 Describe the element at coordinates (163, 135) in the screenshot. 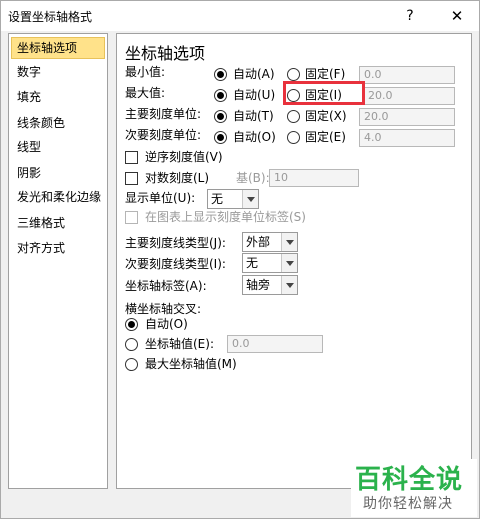

I see `minor-unit-label: 次要刻度单位:` at that location.